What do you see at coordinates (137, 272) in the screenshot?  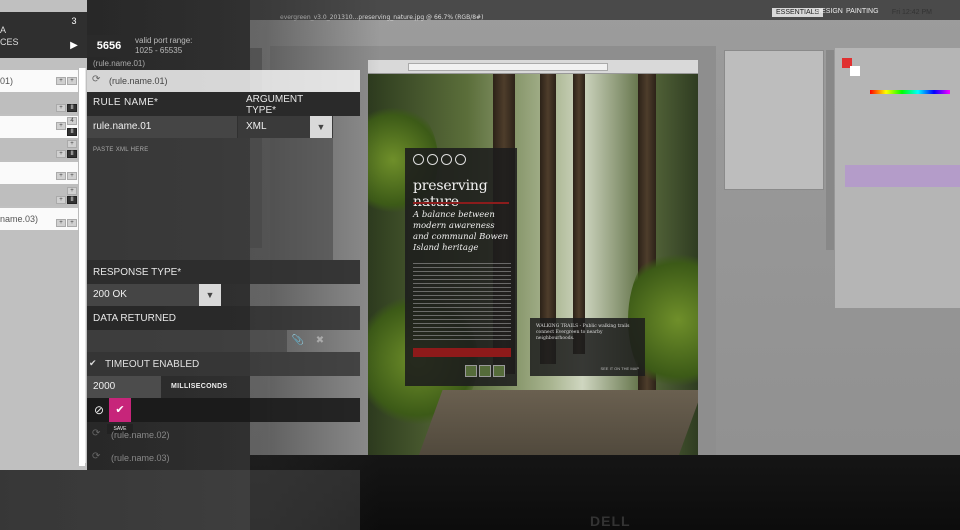 I see `response-type-label: RESPONSE TYPE*` at bounding box center [137, 272].